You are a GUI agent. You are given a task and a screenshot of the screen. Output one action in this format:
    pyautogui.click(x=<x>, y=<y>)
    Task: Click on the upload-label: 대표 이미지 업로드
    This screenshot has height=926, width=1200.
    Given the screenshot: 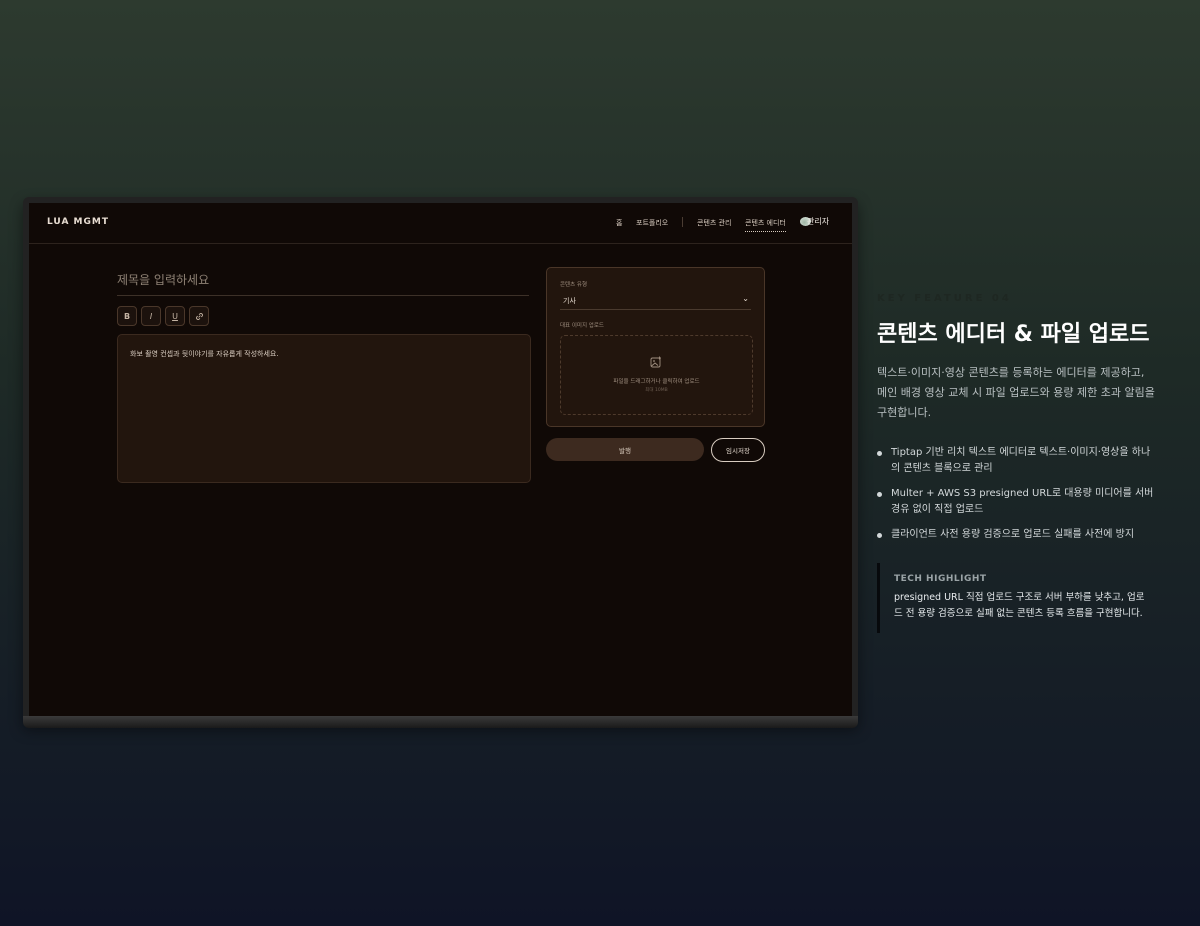 What is the action you would take?
    pyautogui.click(x=582, y=326)
    